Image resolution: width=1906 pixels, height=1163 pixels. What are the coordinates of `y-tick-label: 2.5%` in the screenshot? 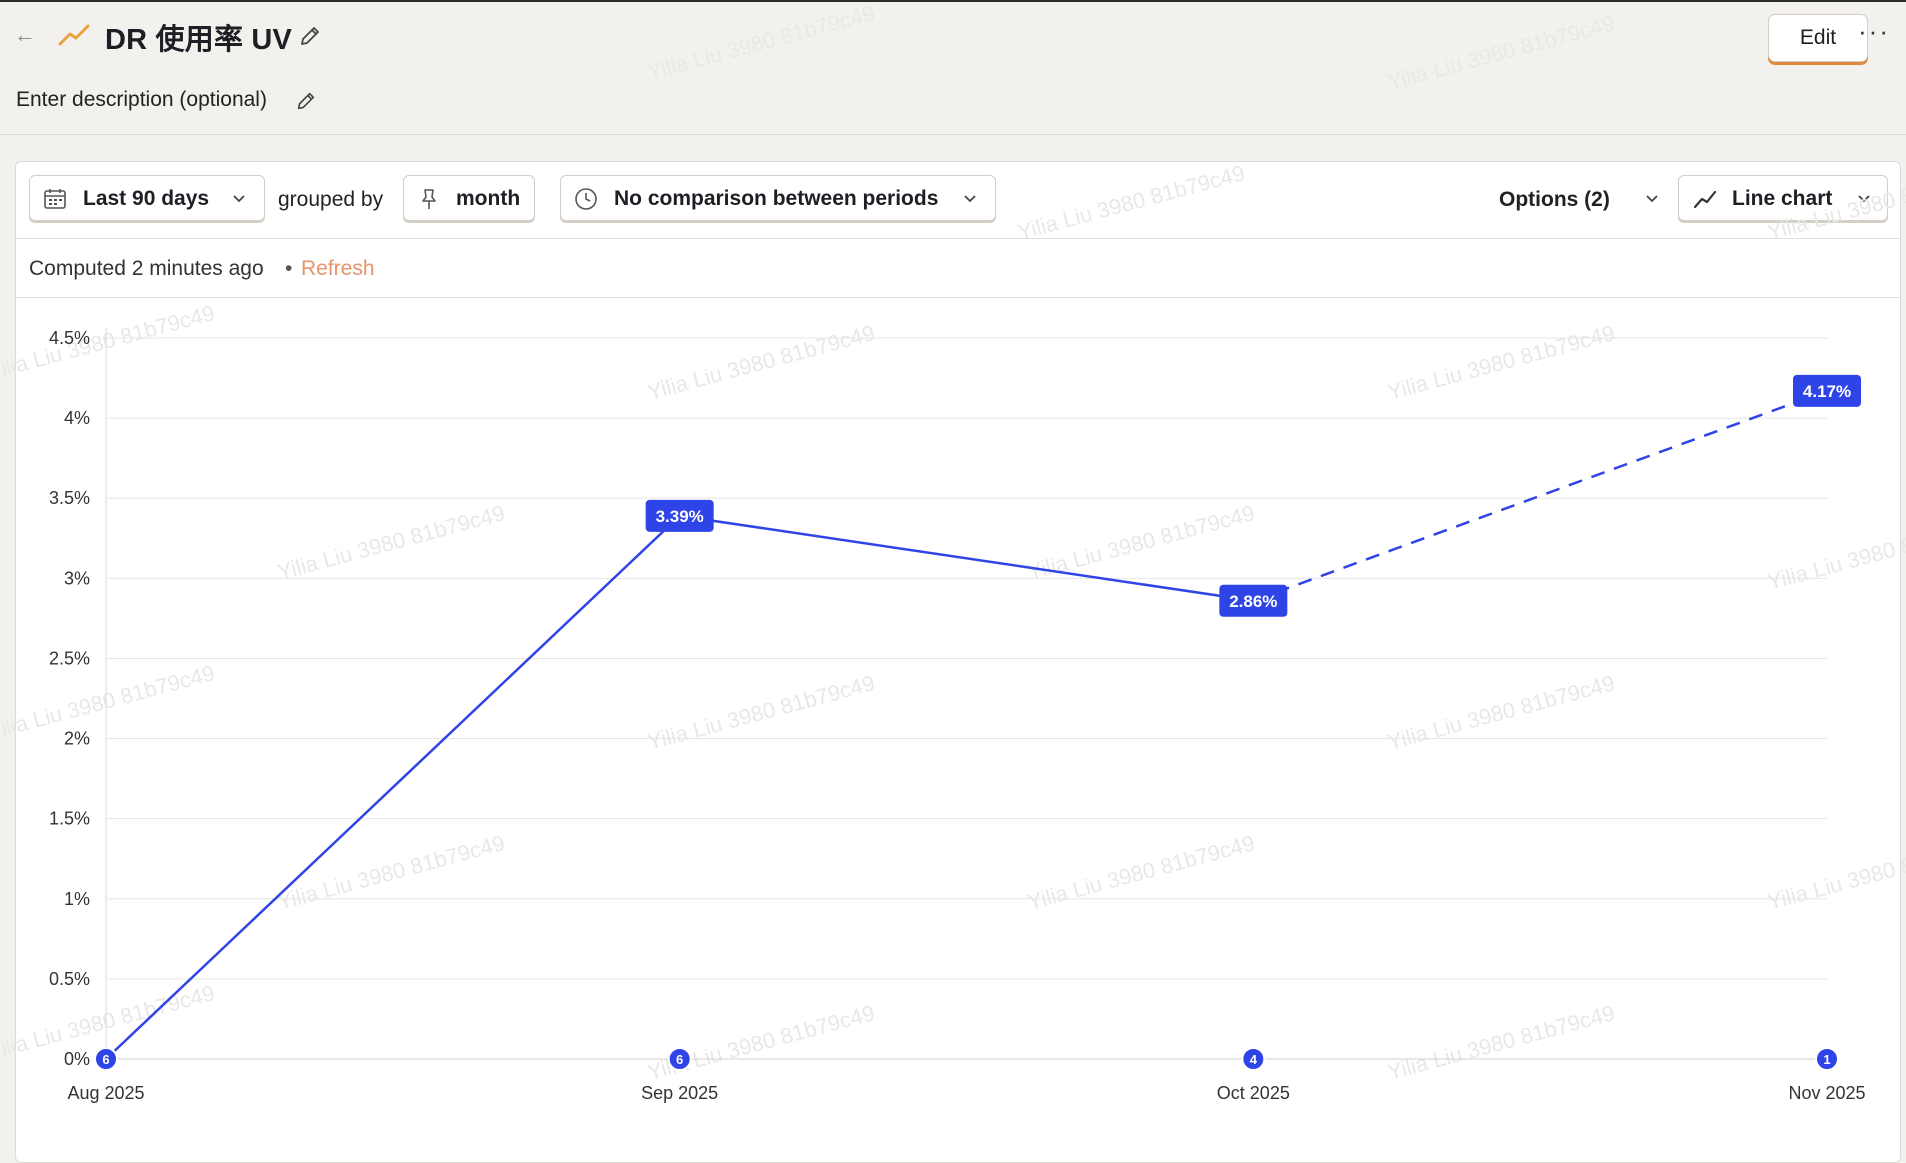 It's located at (69, 658).